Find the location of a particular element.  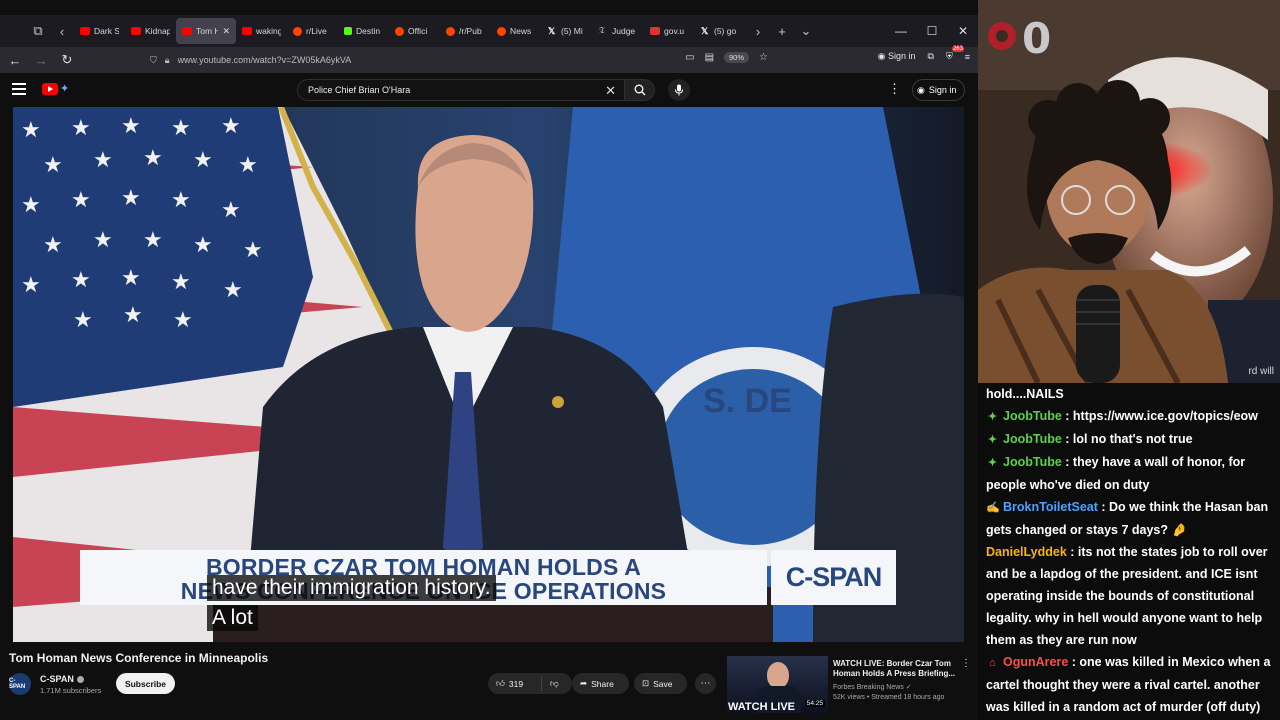

yt-favicon-icon is located at coordinates (247, 31).